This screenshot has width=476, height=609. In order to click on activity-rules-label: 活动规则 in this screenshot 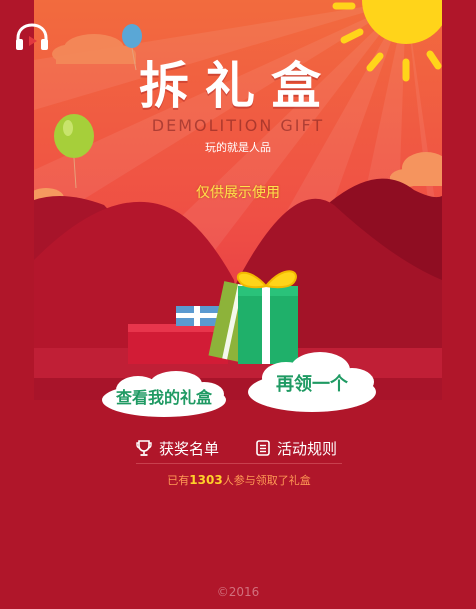, I will do `click(307, 448)`.